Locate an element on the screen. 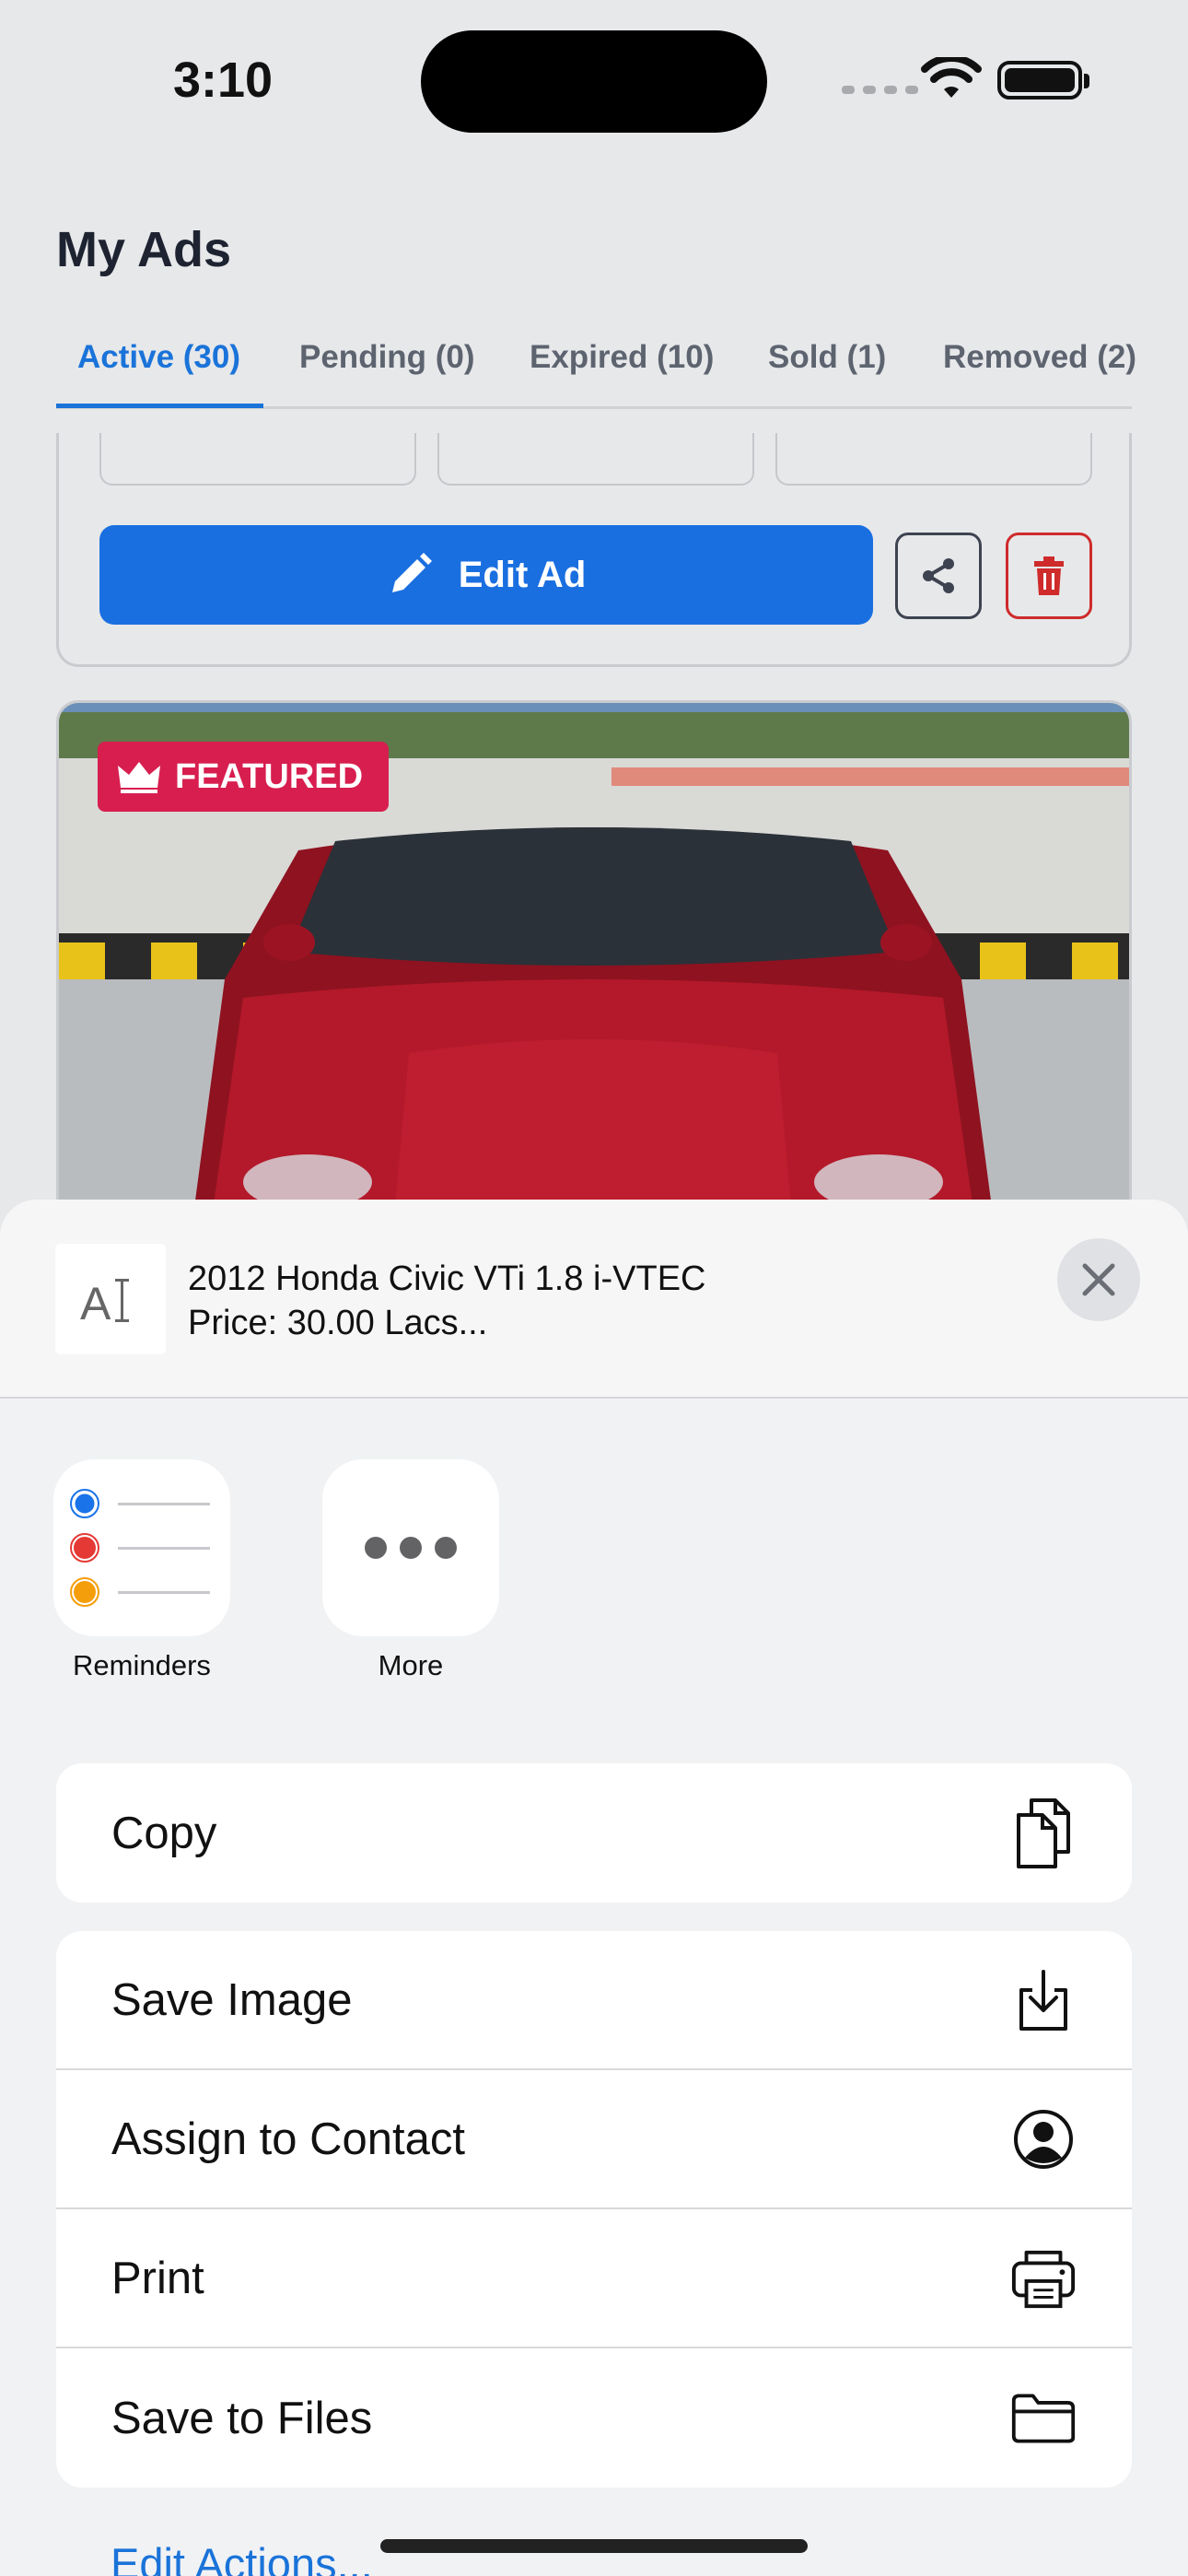 This screenshot has height=2576, width=1188. edit-ad-button: Edit Ad is located at coordinates (486, 575).